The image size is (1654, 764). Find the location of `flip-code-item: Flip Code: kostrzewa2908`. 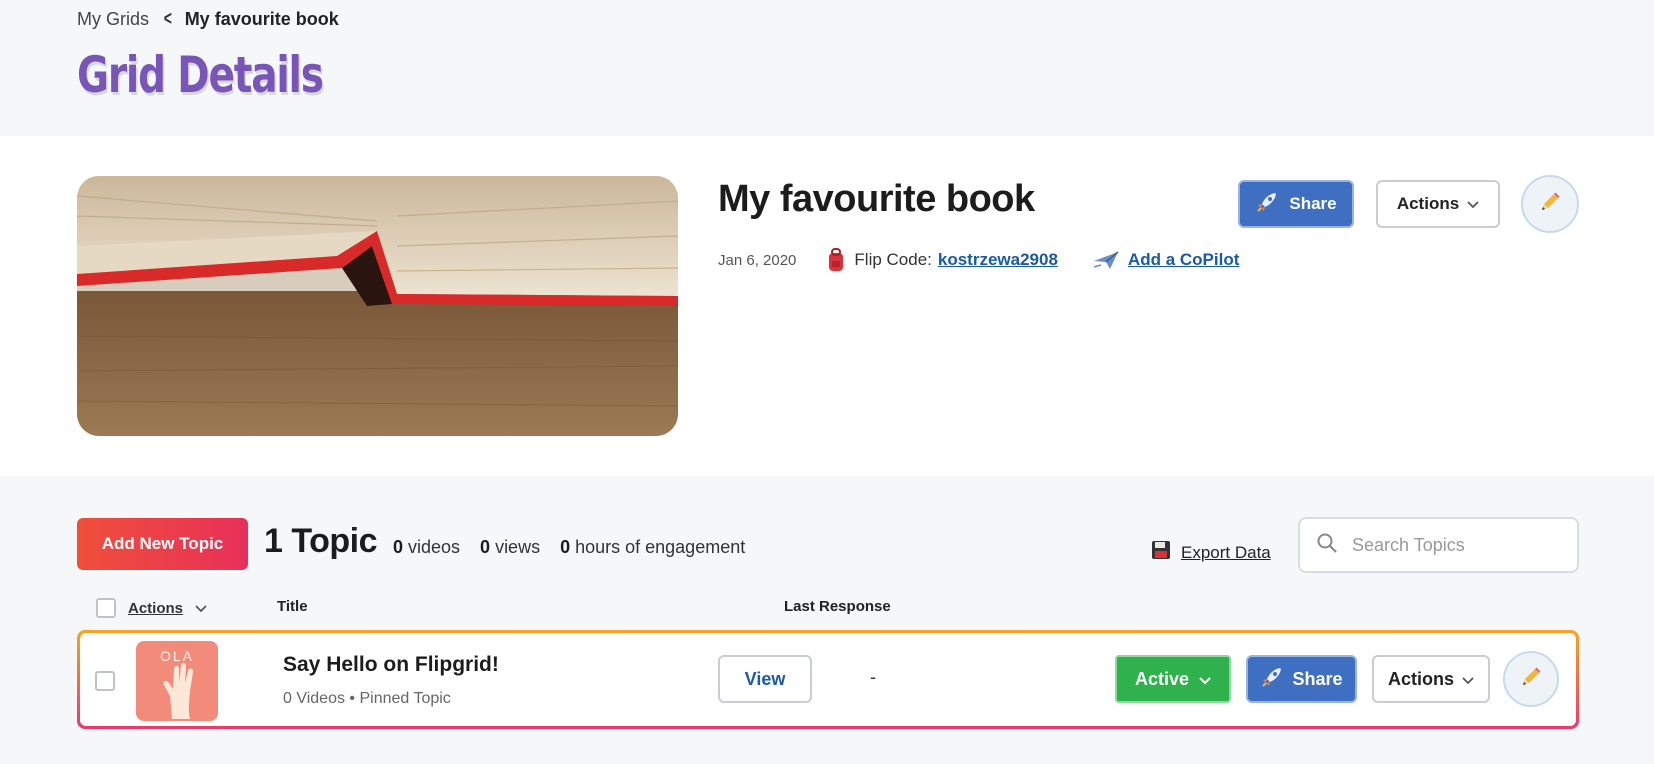

flip-code-item: Flip Code: kostrzewa2908 is located at coordinates (942, 260).